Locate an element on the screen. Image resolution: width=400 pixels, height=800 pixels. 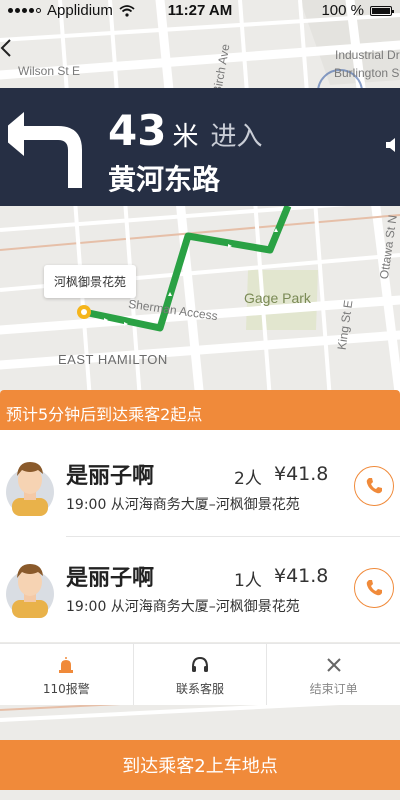
emergency-call-button: 110报警 is located at coordinates (66, 674).